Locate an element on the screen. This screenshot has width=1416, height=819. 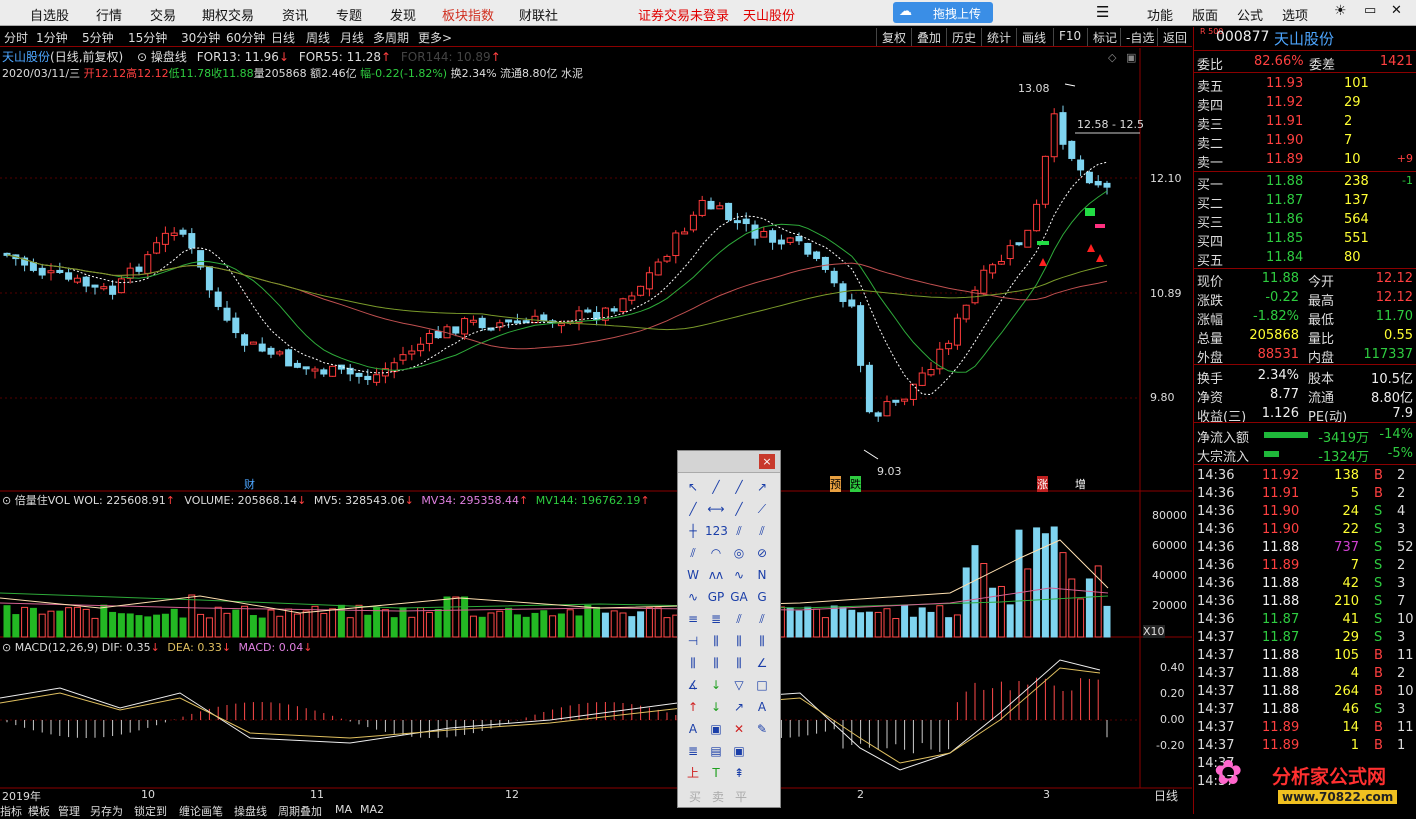
draw-tool-icon: ʌʌ is located at coordinates (716, 575).